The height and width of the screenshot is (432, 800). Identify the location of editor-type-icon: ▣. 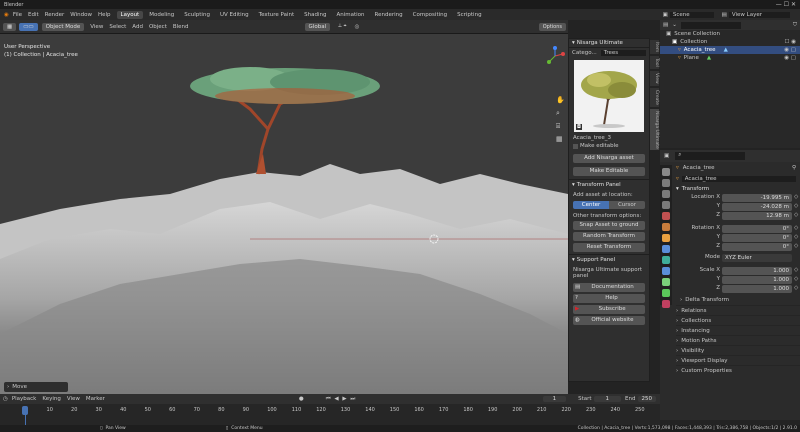
(666, 156).